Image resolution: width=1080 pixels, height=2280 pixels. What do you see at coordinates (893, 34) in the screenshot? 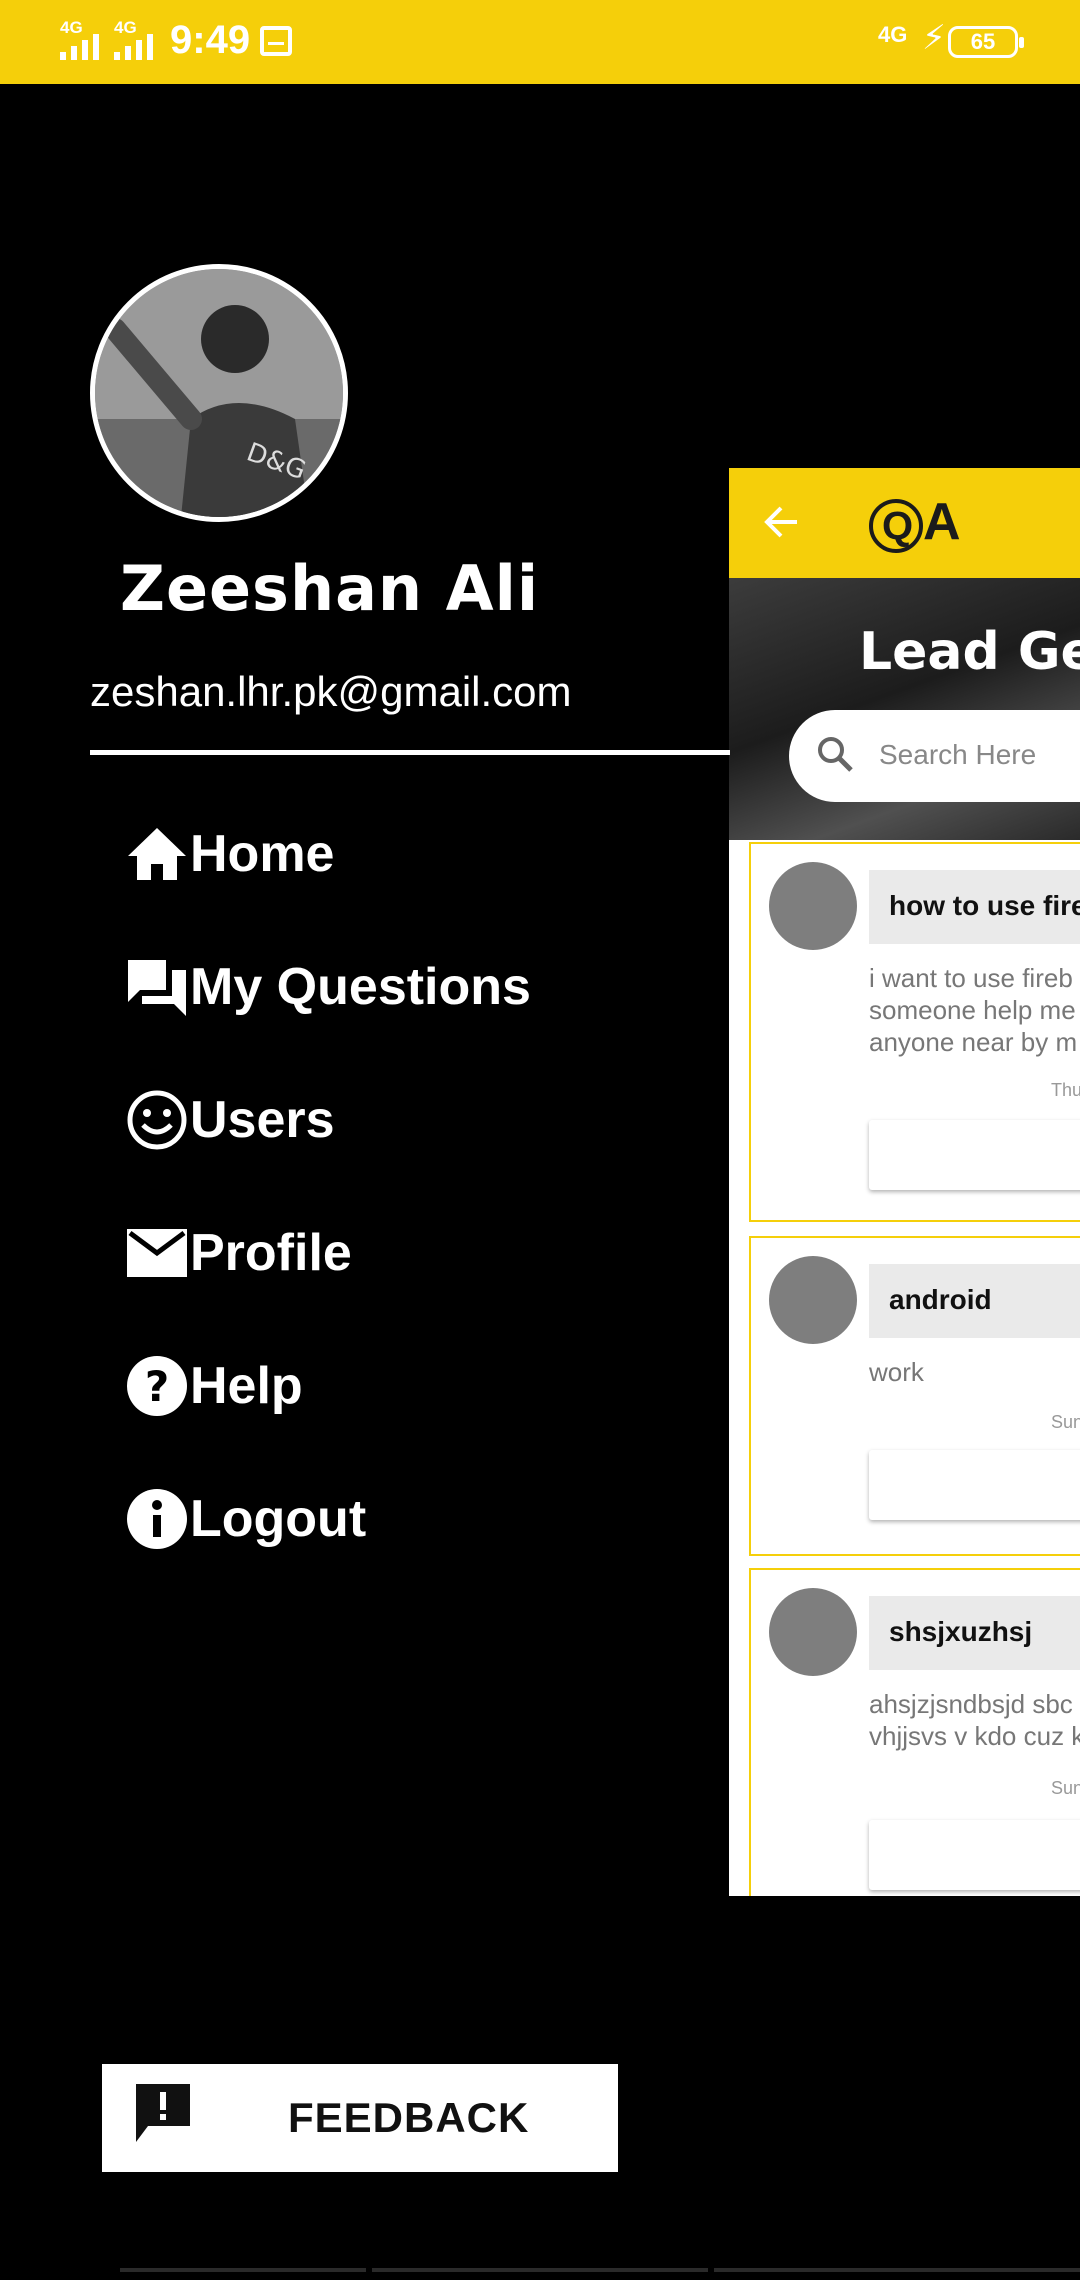
I see `network-type: 4G` at bounding box center [893, 34].